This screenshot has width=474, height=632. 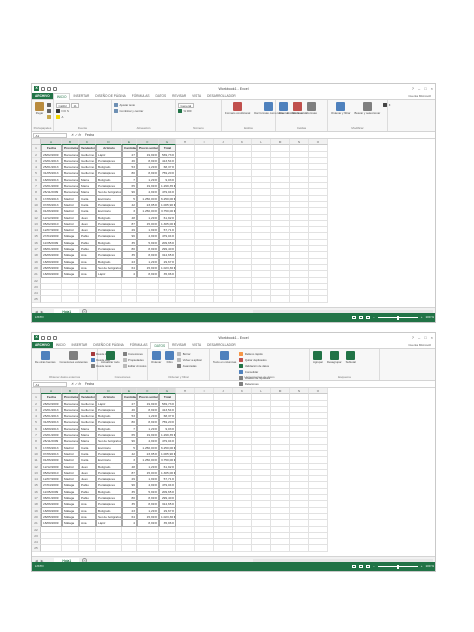 What do you see at coordinates (312, 108) in the screenshot?
I see `format-button: Formato` at bounding box center [312, 108].